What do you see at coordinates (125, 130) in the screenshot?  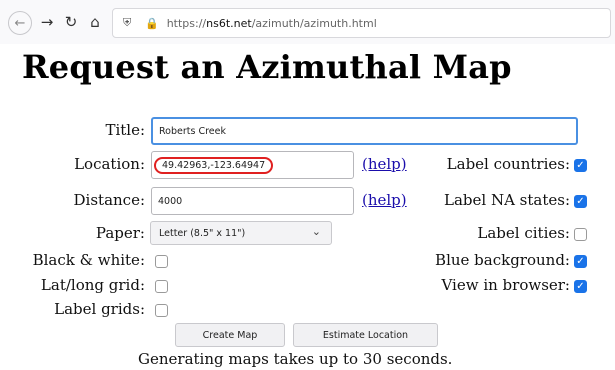 I see `title-label: Title:` at bounding box center [125, 130].